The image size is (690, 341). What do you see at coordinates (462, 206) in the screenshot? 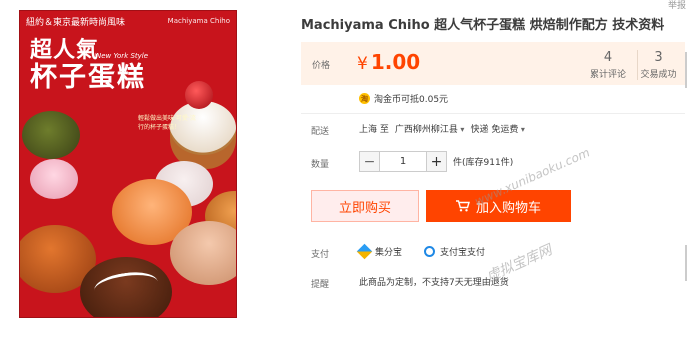
I see `cart-icon` at bounding box center [462, 206].